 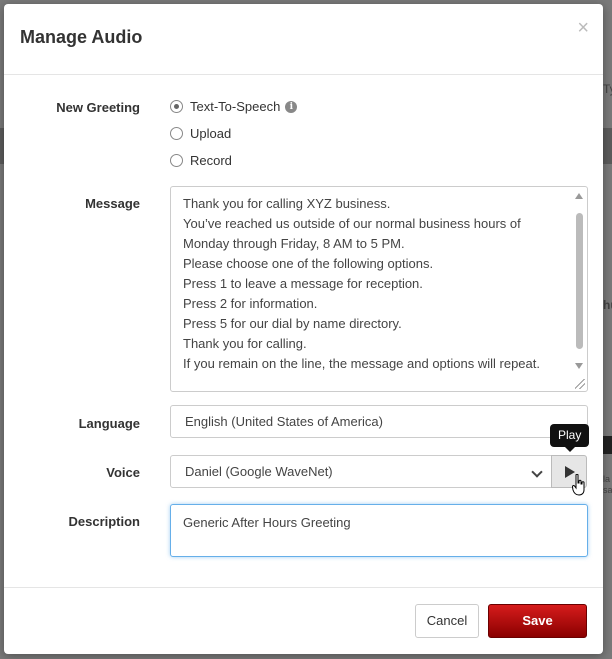 I want to click on play-tooltip: Play, so click(x=570, y=438).